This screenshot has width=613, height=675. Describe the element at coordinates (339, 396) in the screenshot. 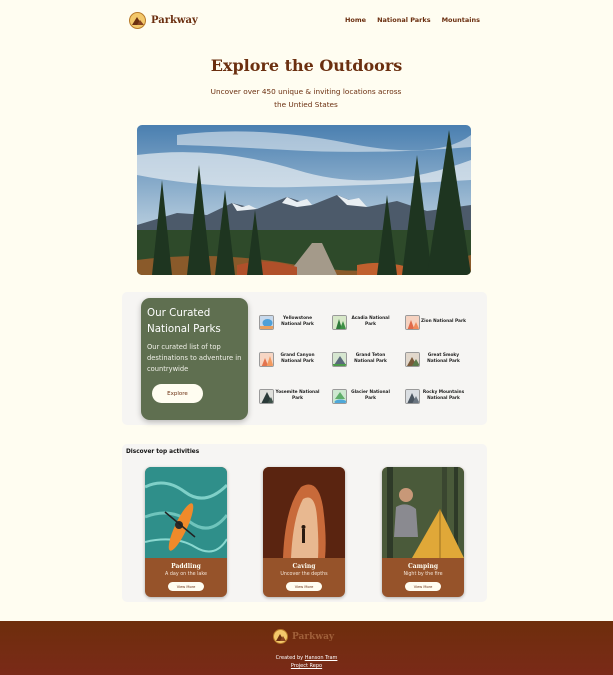

I see `glacier-icon` at that location.